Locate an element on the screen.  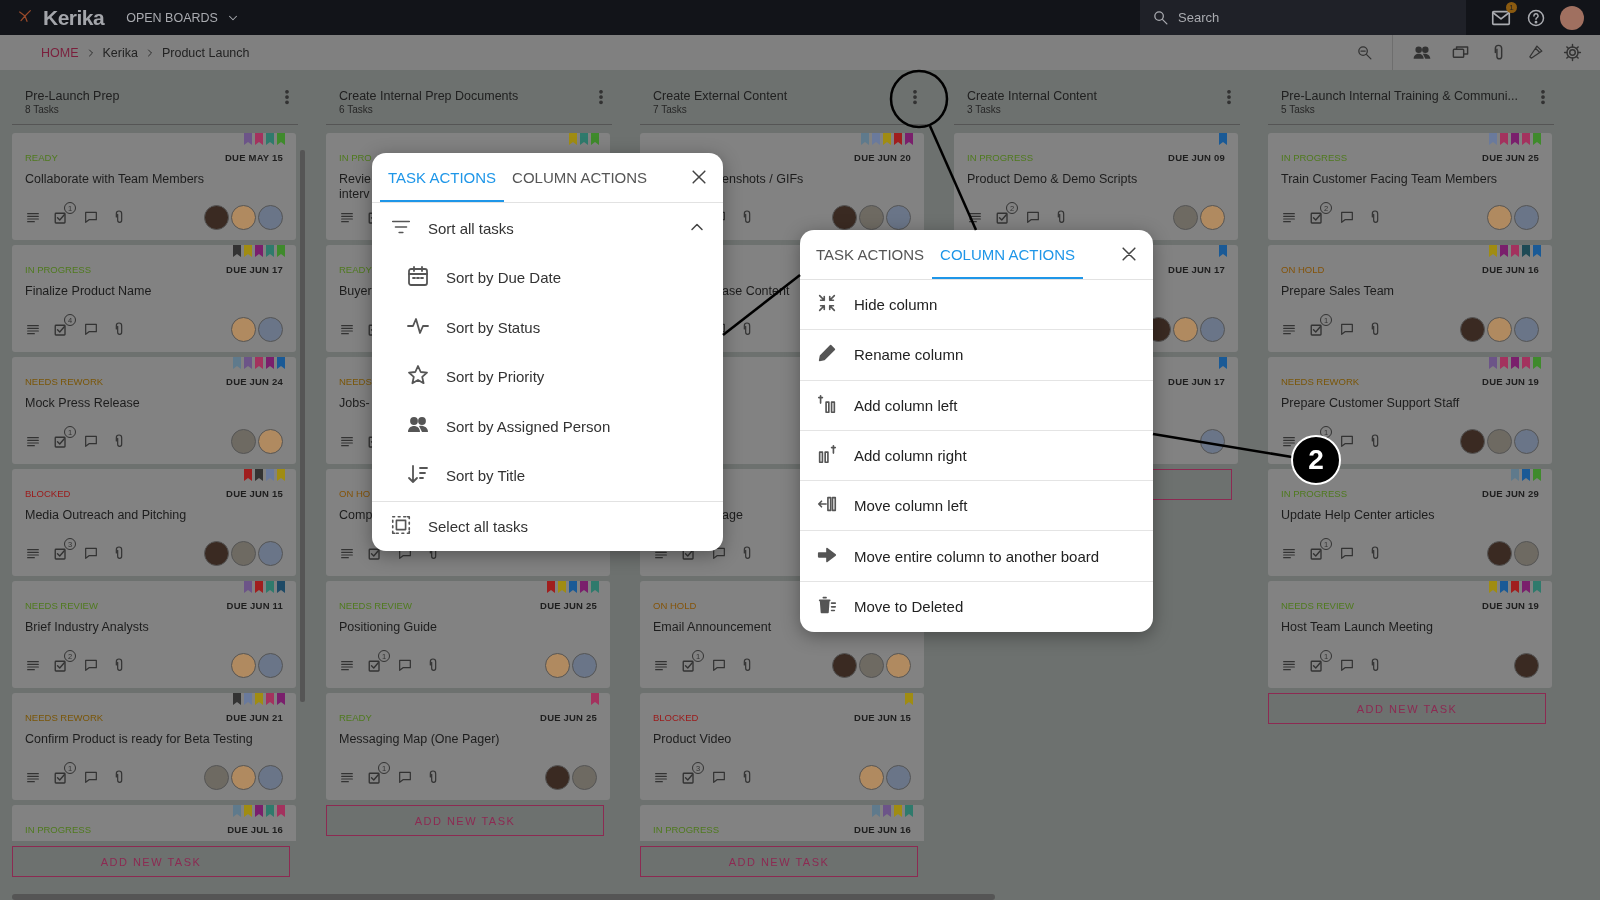
search-icon is located at coordinates (1160, 17).